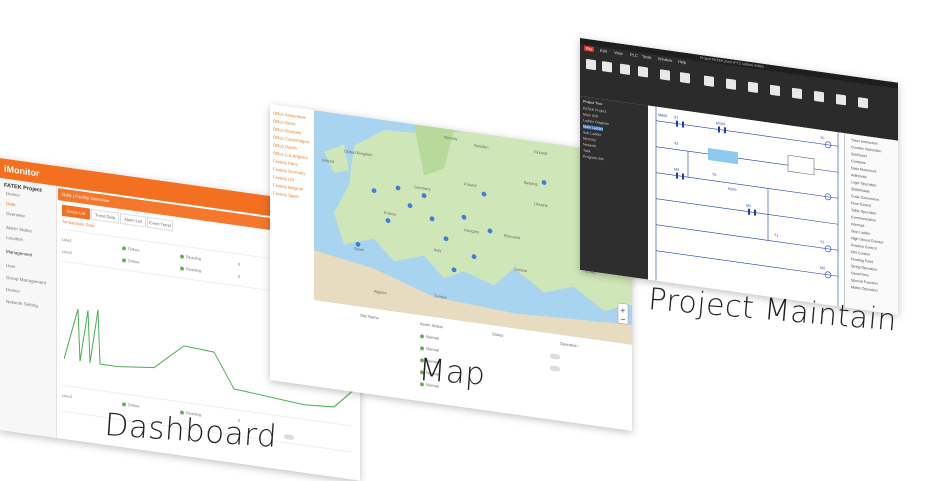 Image resolution: width=926 pixels, height=481 pixels. I want to click on tab-plc: PLC, so click(634, 55).